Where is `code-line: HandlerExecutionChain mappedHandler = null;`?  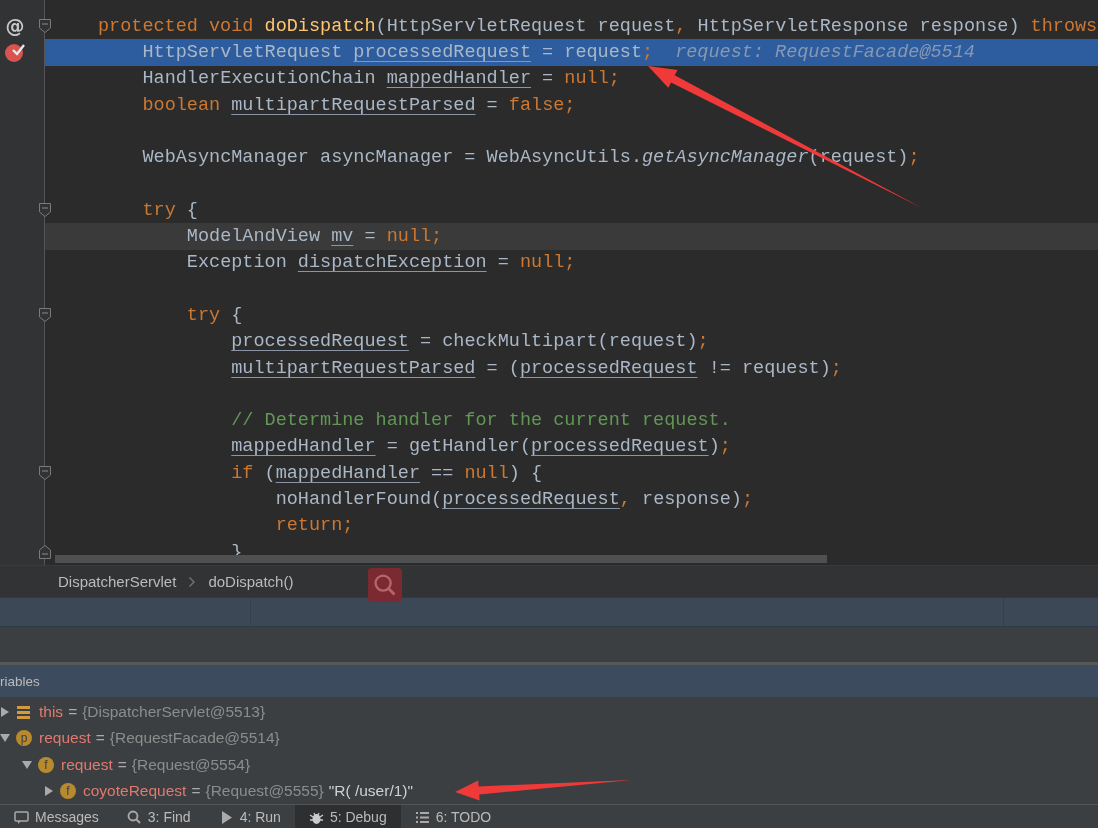
code-line: HandlerExecutionChain mappedHandler = null; is located at coordinates (380, 79).